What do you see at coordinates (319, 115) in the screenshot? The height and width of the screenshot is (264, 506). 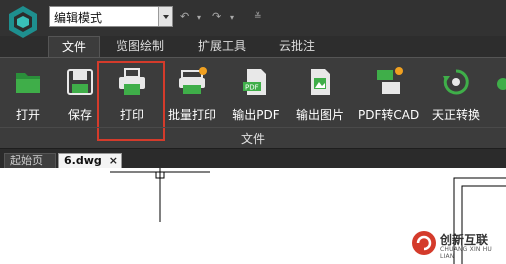 I see `export-image-label: 输出图片` at bounding box center [319, 115].